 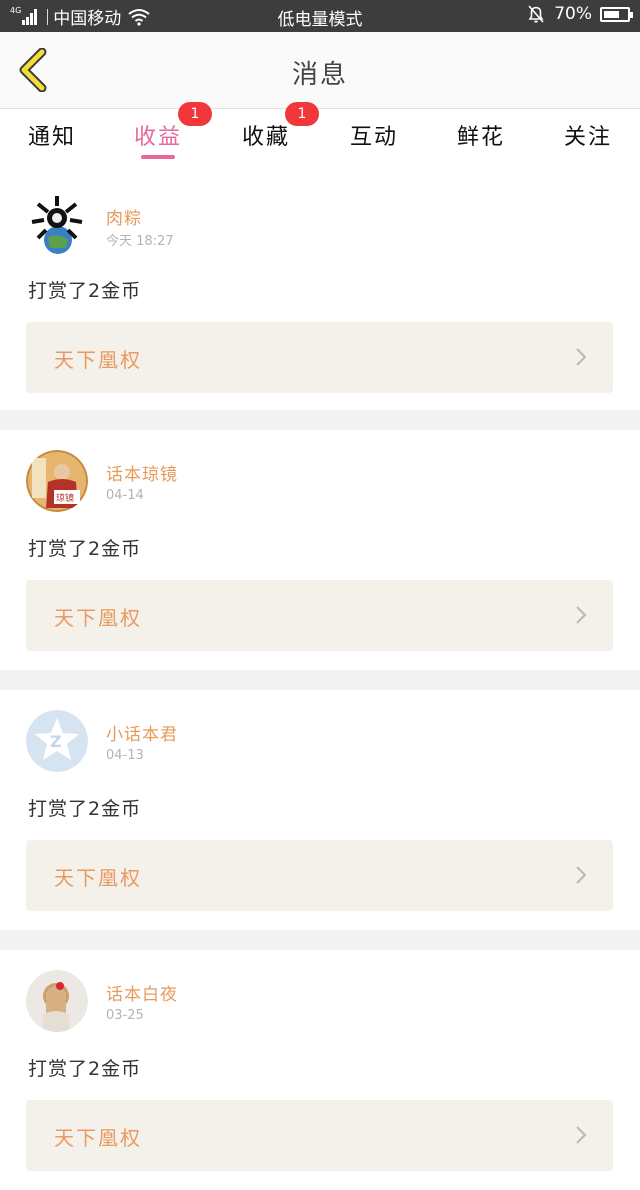 What do you see at coordinates (374, 135) in the screenshot?
I see `tab-interaction: 互动` at bounding box center [374, 135].